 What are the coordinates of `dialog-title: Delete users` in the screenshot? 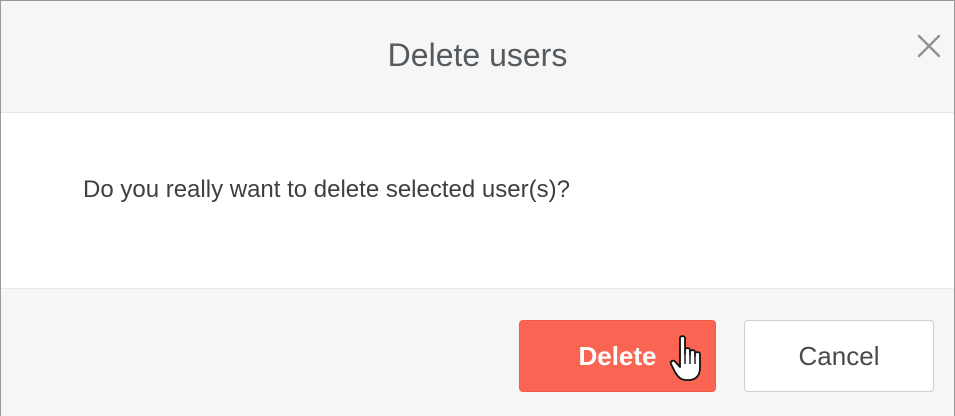 It's located at (477, 55).